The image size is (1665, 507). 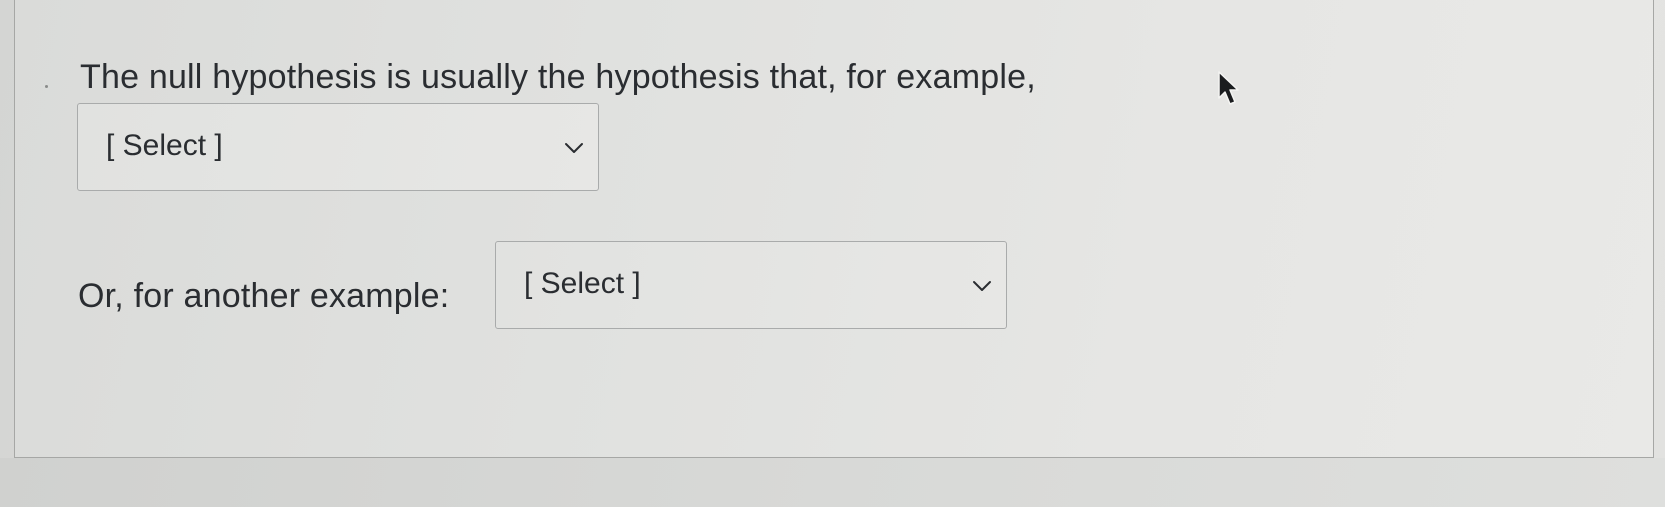 What do you see at coordinates (751, 285) in the screenshot?
I see `answer-select-2: [ Select ]` at bounding box center [751, 285].